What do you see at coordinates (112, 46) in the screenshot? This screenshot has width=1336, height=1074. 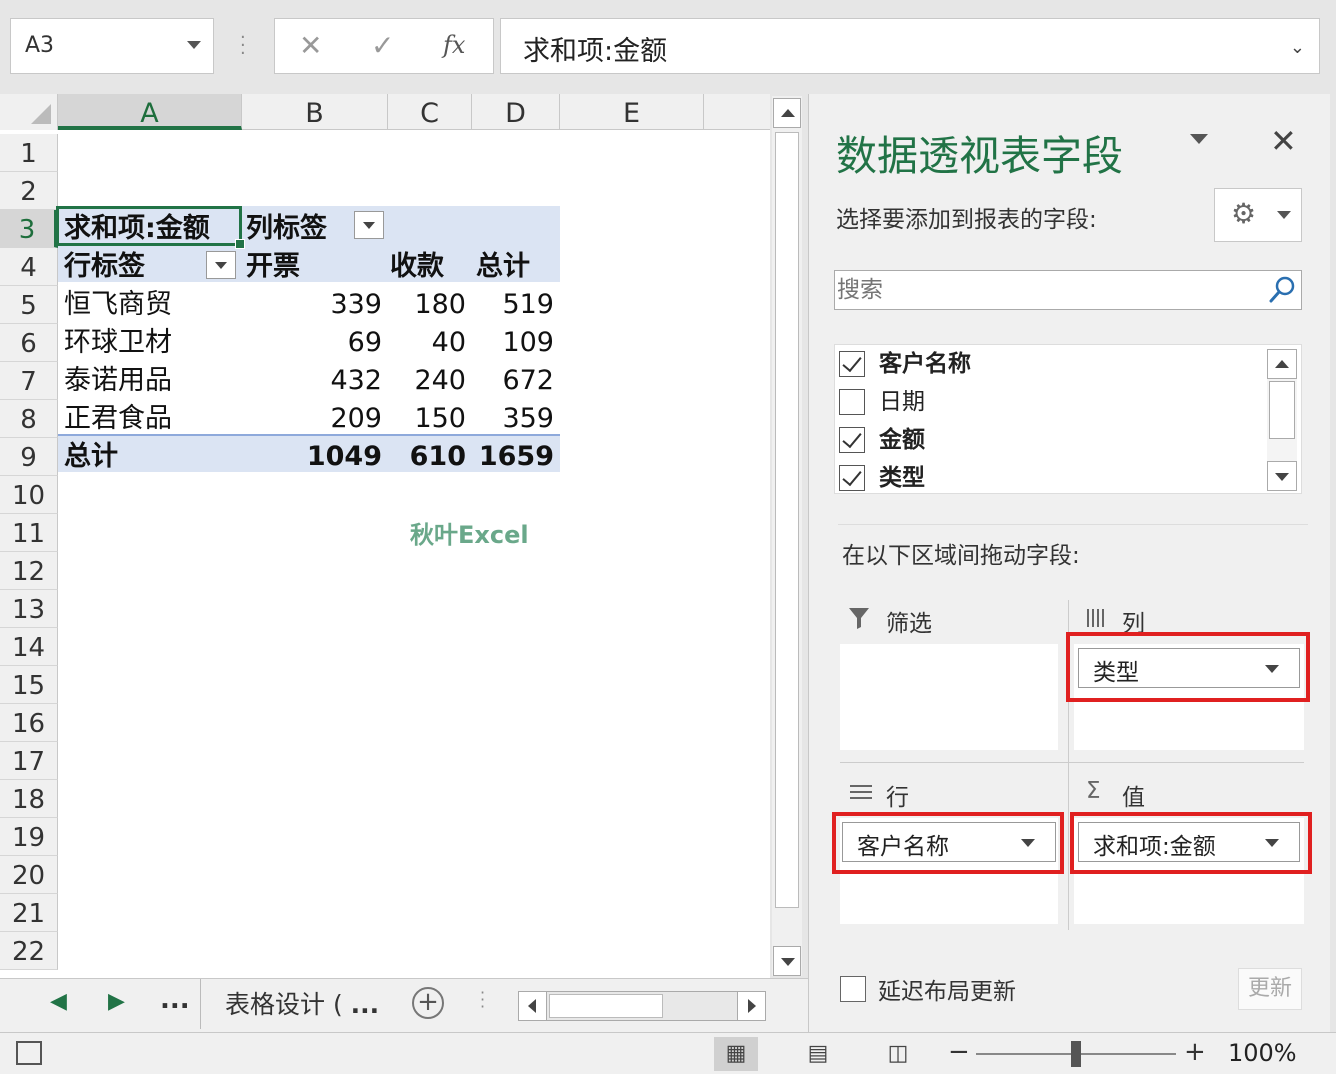 I see `name-box: A3` at bounding box center [112, 46].